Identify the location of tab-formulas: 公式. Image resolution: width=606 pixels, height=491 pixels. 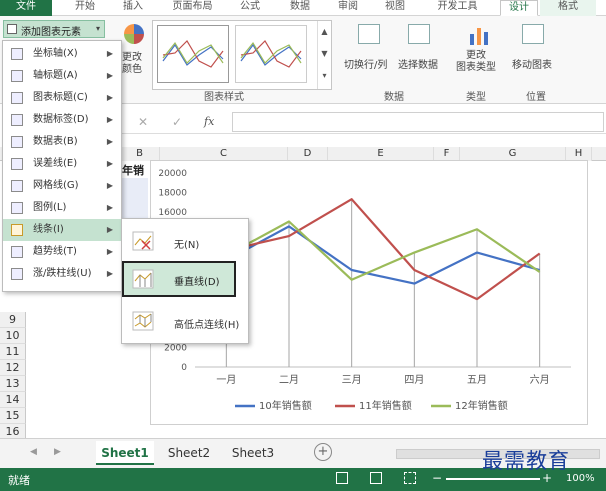
(250, 8).